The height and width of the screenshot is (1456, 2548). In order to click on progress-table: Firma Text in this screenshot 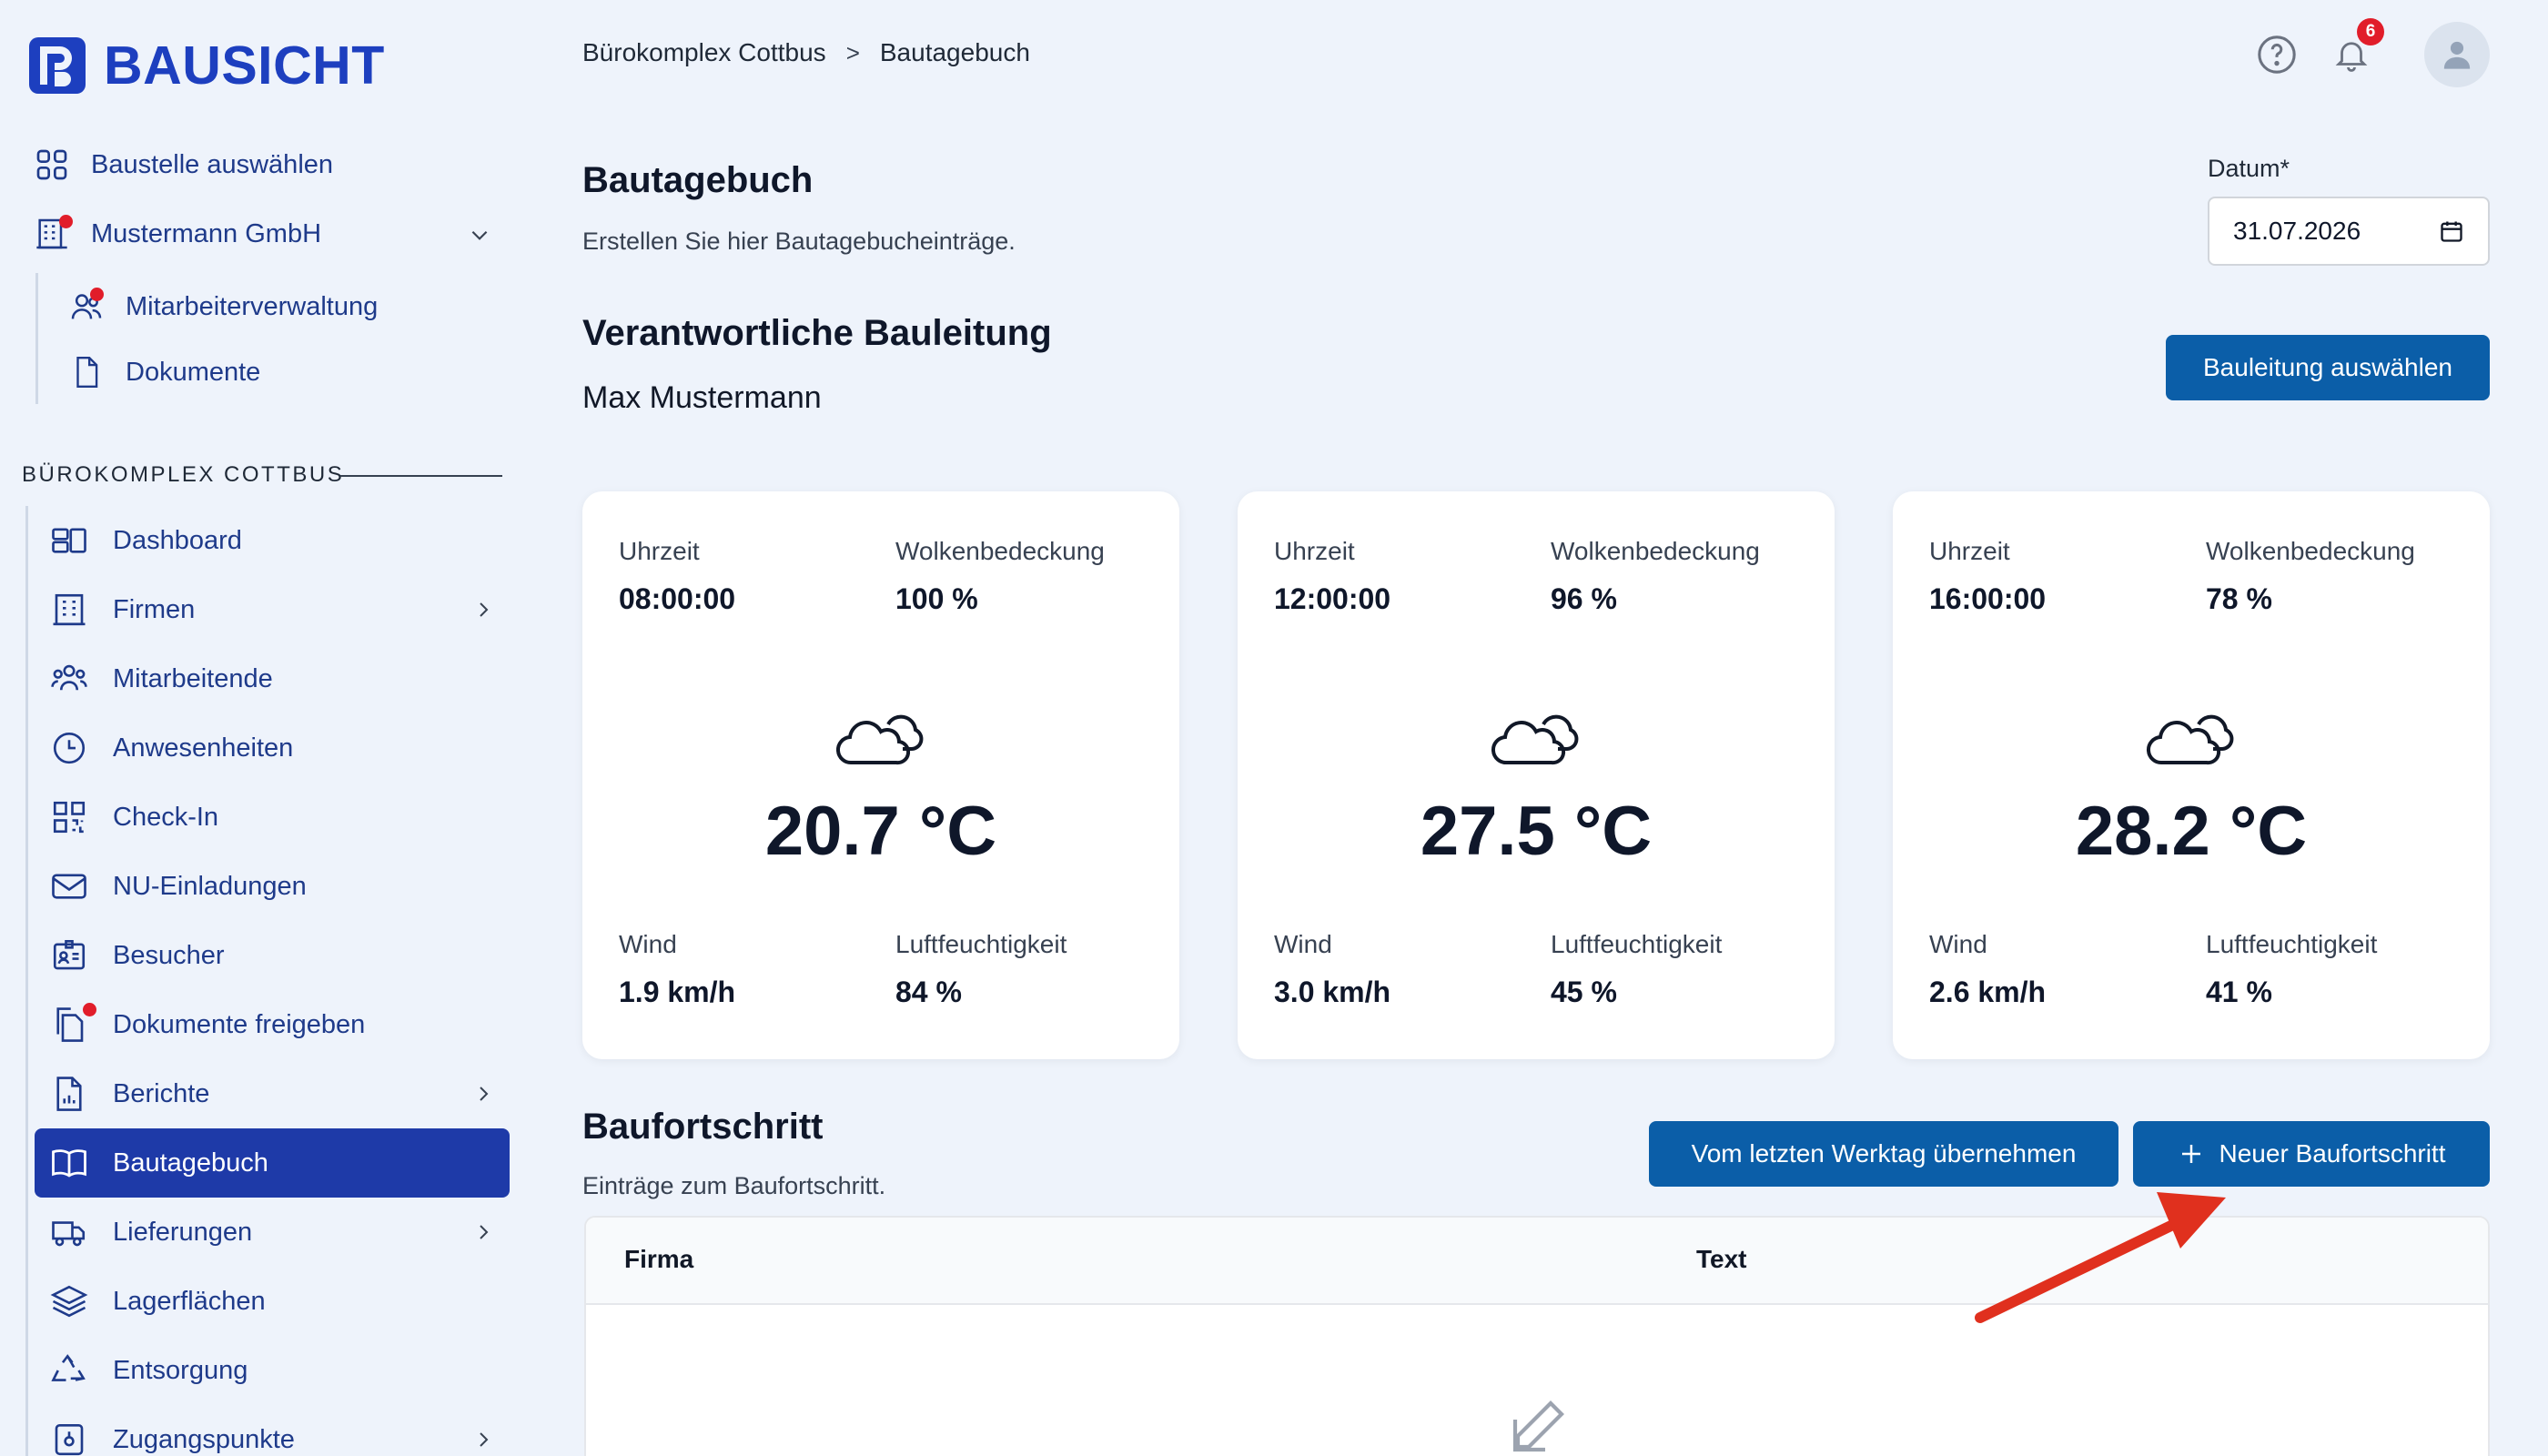, I will do `click(1537, 1336)`.